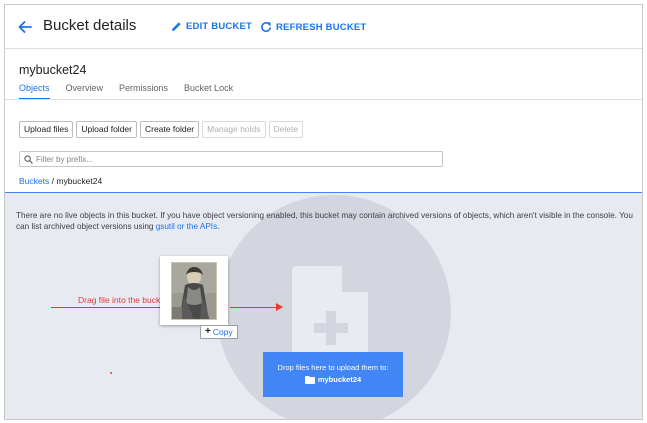 The height and width of the screenshot is (423, 647). Describe the element at coordinates (219, 26) in the screenshot. I see `edit-bucket-label: EDIT BUCKET` at that location.